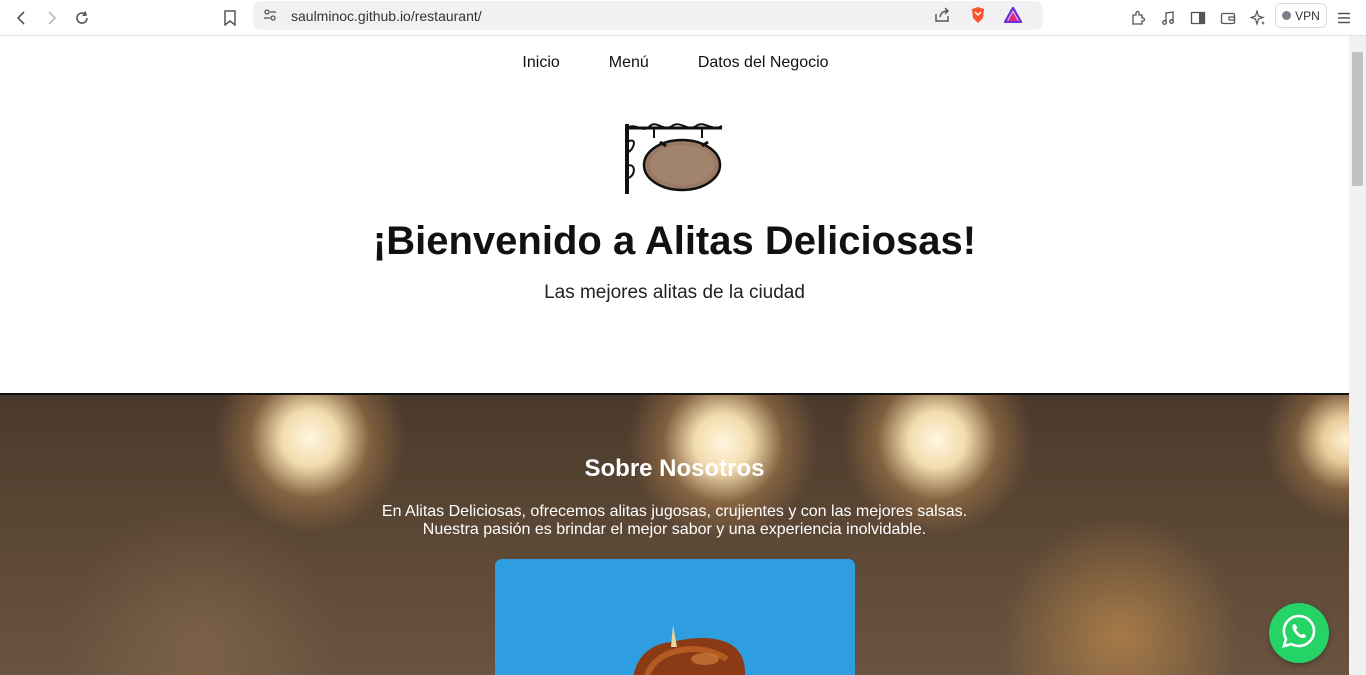 The height and width of the screenshot is (675, 1366). Describe the element at coordinates (629, 63) in the screenshot. I see `nav-item-menu: Menú` at that location.